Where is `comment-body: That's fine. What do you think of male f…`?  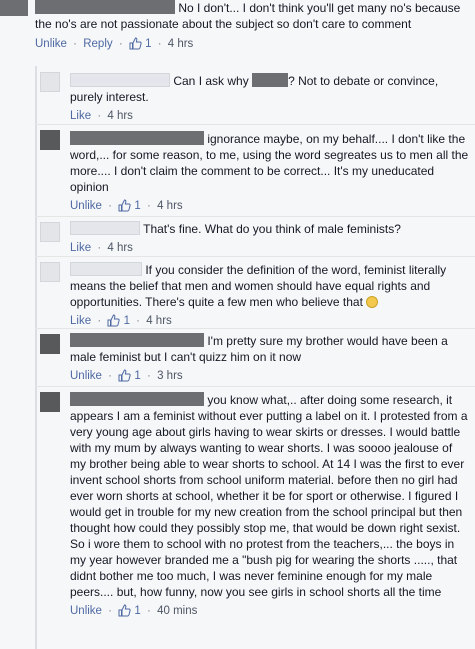 comment-body: That's fine. What do you think of male f… is located at coordinates (269, 237).